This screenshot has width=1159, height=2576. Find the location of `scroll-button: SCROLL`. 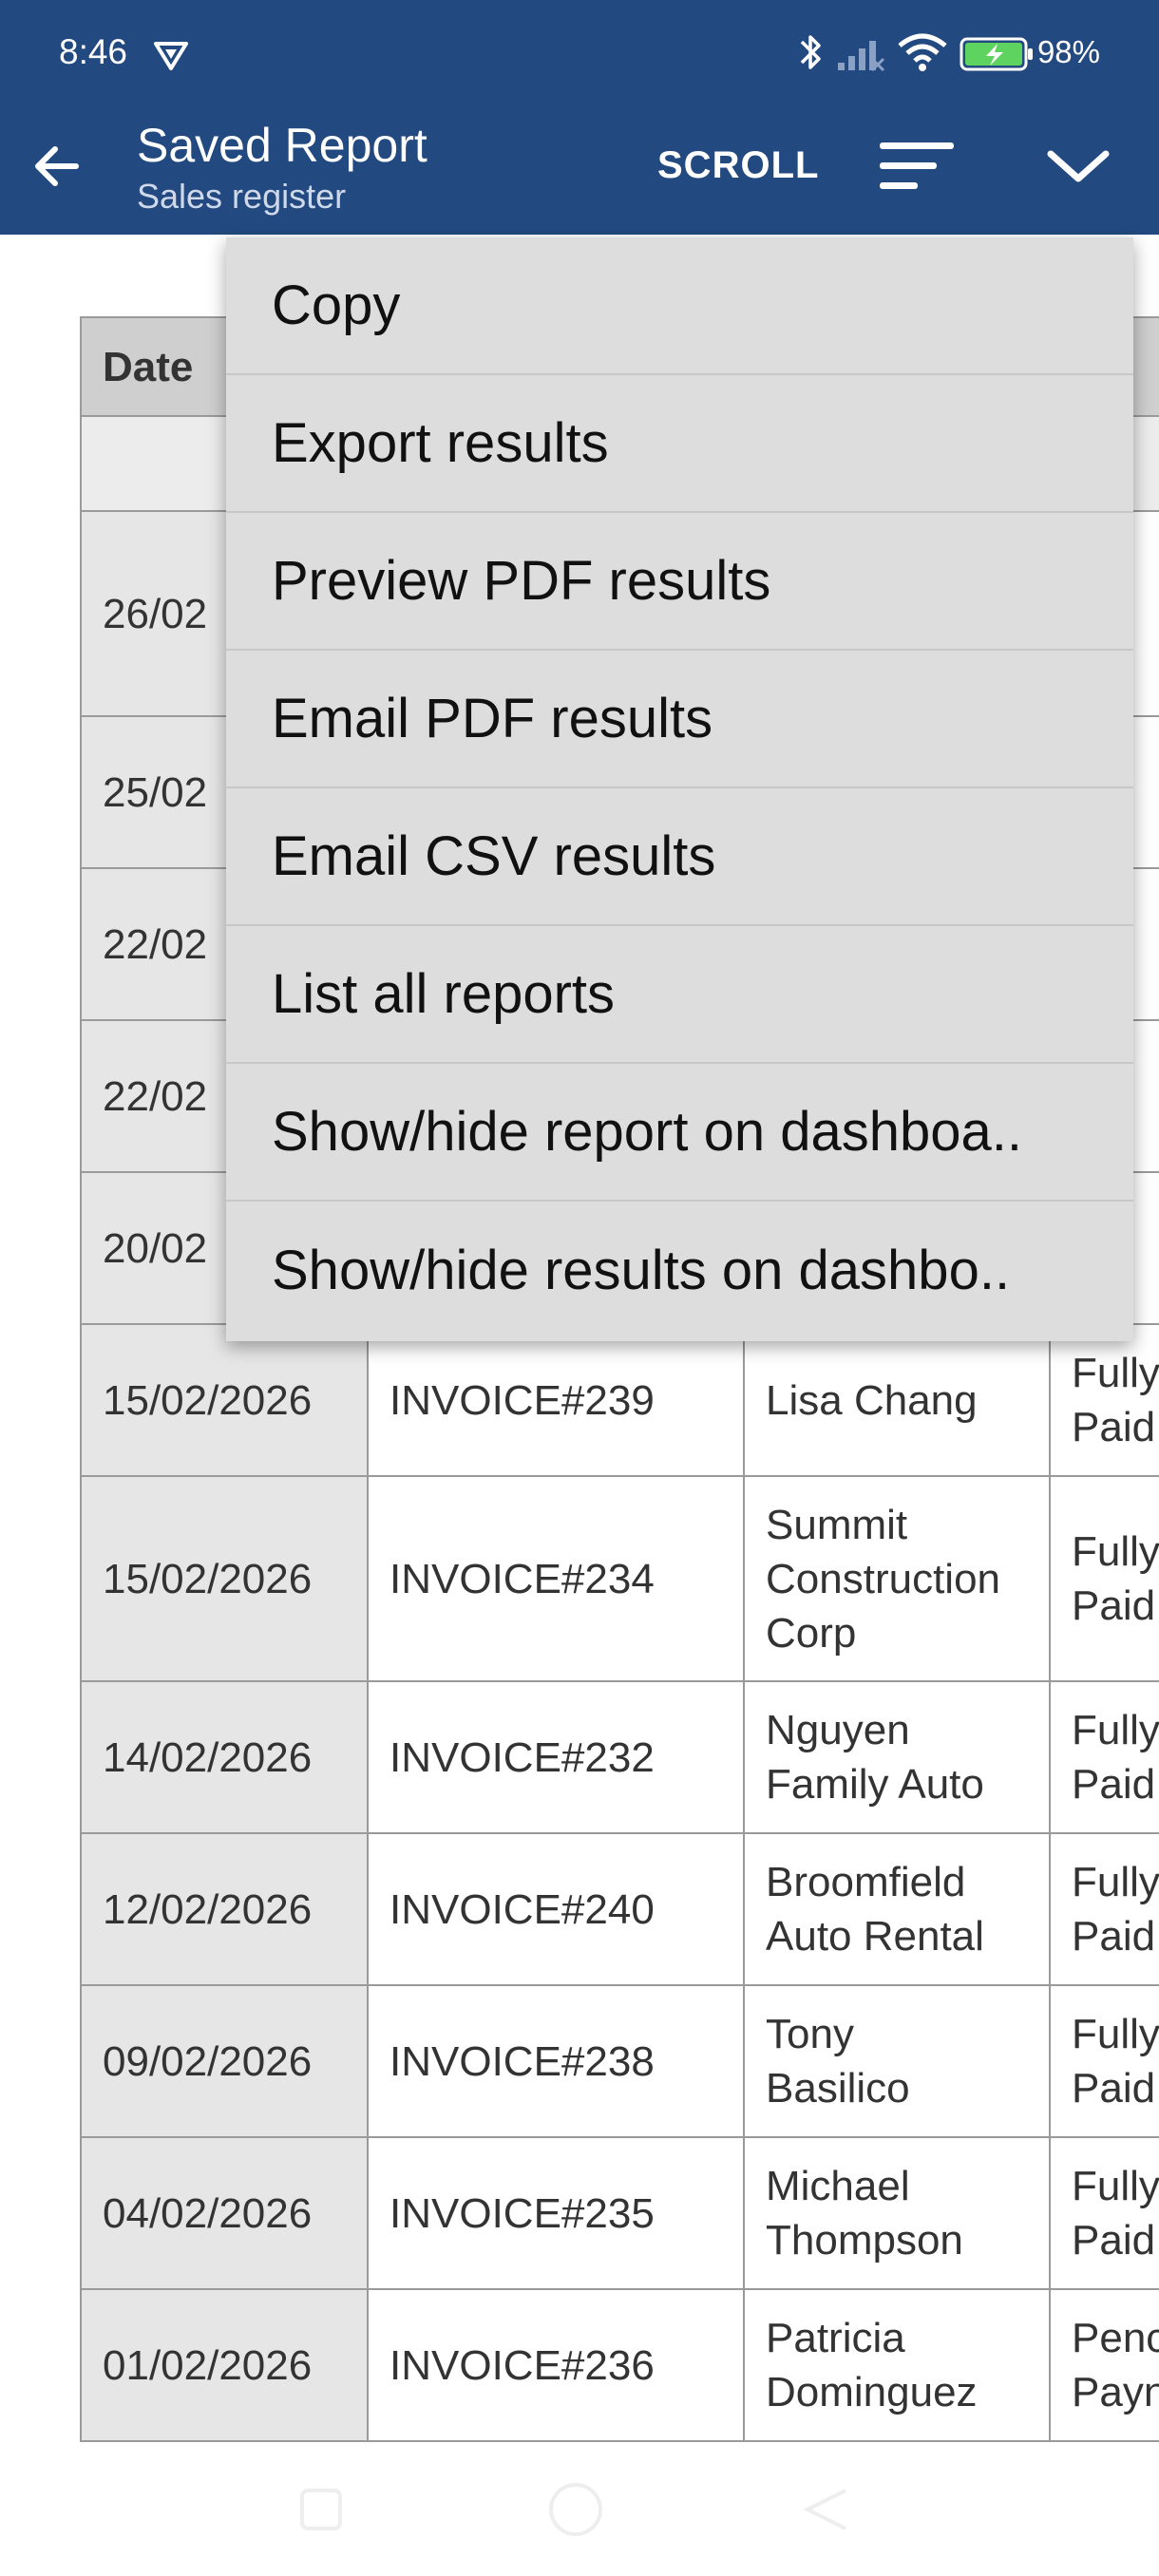

scroll-button: SCROLL is located at coordinates (738, 165).